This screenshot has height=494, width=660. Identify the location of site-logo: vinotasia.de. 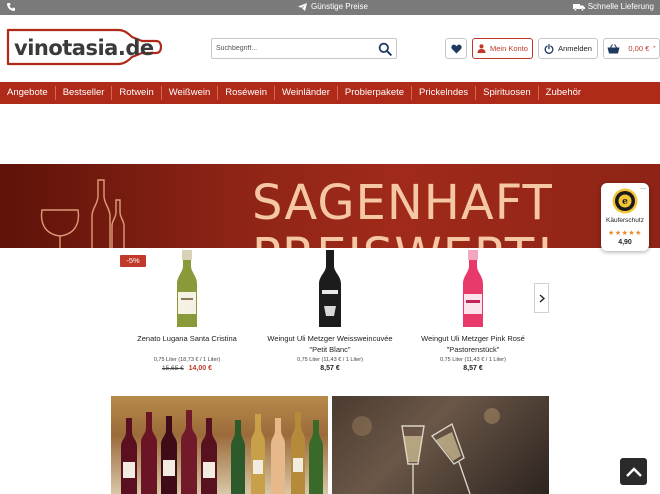
(84, 47).